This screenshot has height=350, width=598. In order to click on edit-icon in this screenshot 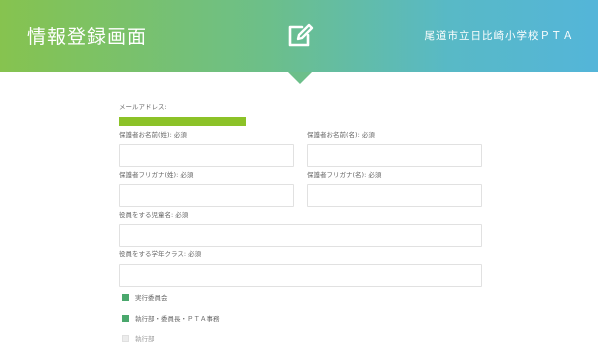, I will do `click(301, 35)`.